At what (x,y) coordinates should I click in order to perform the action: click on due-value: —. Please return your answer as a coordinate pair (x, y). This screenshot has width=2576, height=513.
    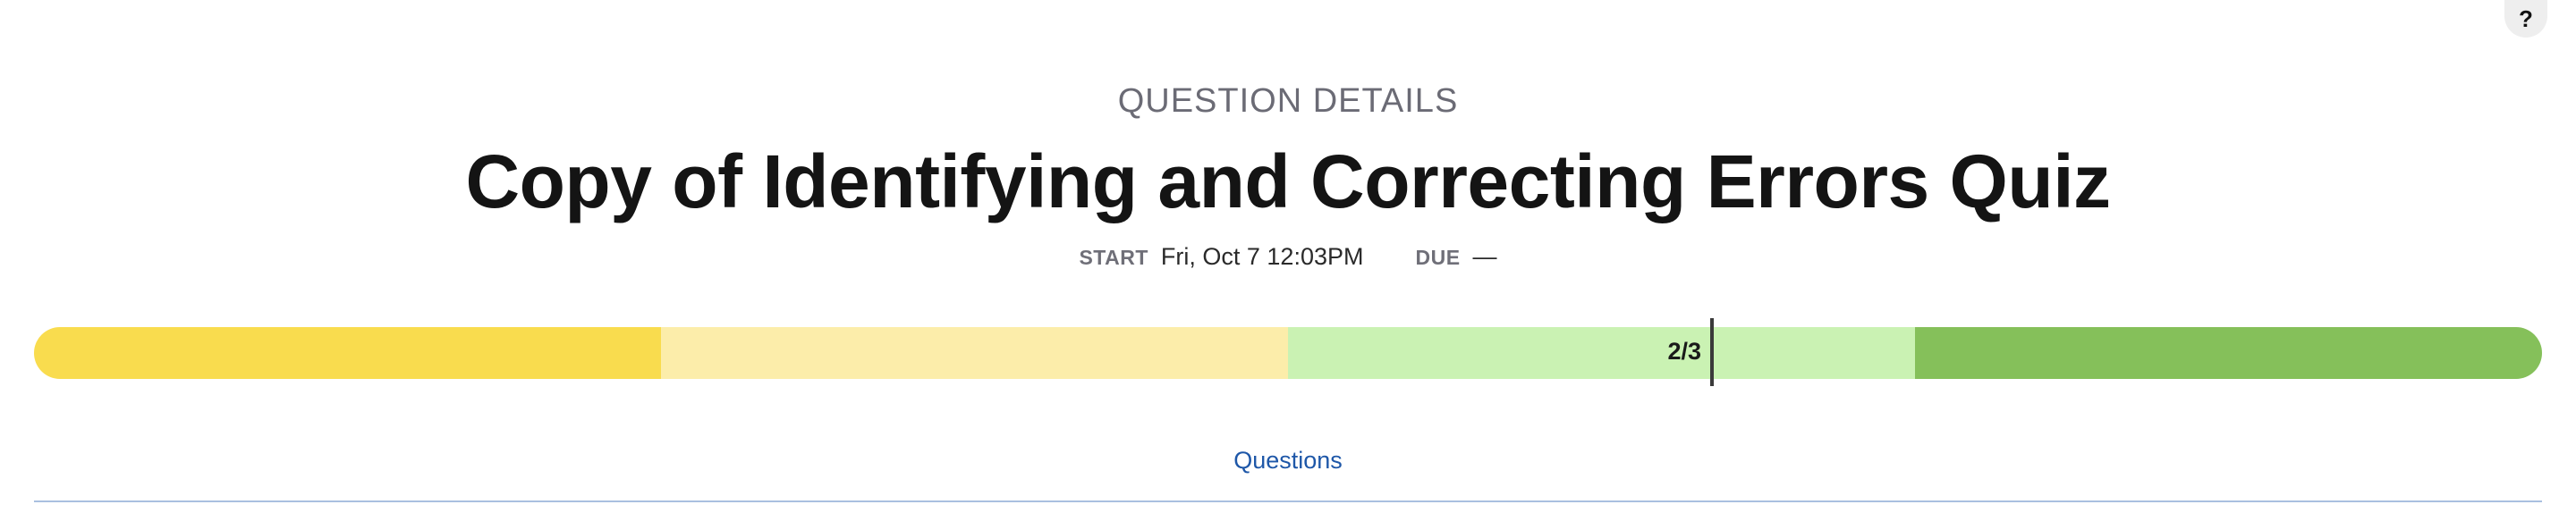
    Looking at the image, I should click on (1484, 256).